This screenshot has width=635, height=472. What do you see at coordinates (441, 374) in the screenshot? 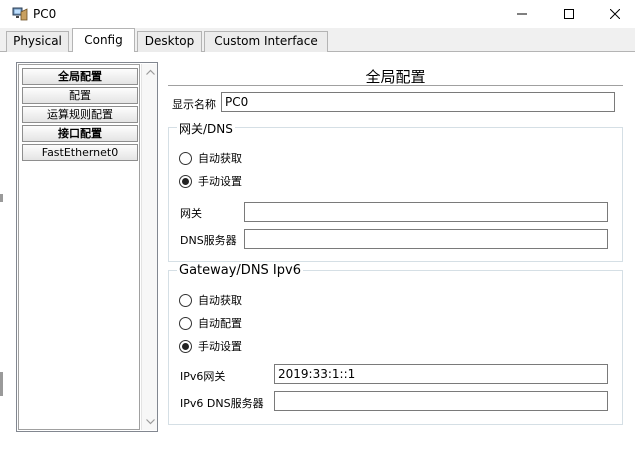
I see `ipv6-gateway-input` at bounding box center [441, 374].